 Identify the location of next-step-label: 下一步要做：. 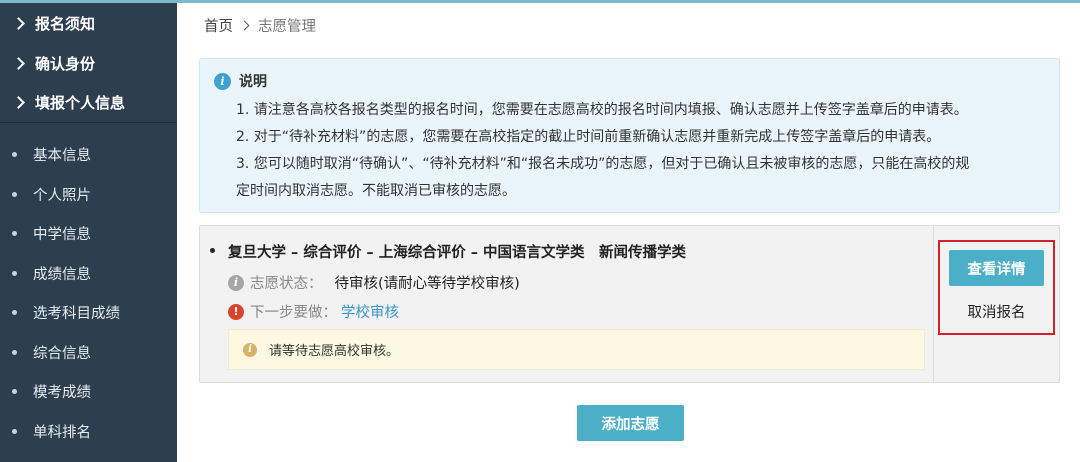
(293, 313).